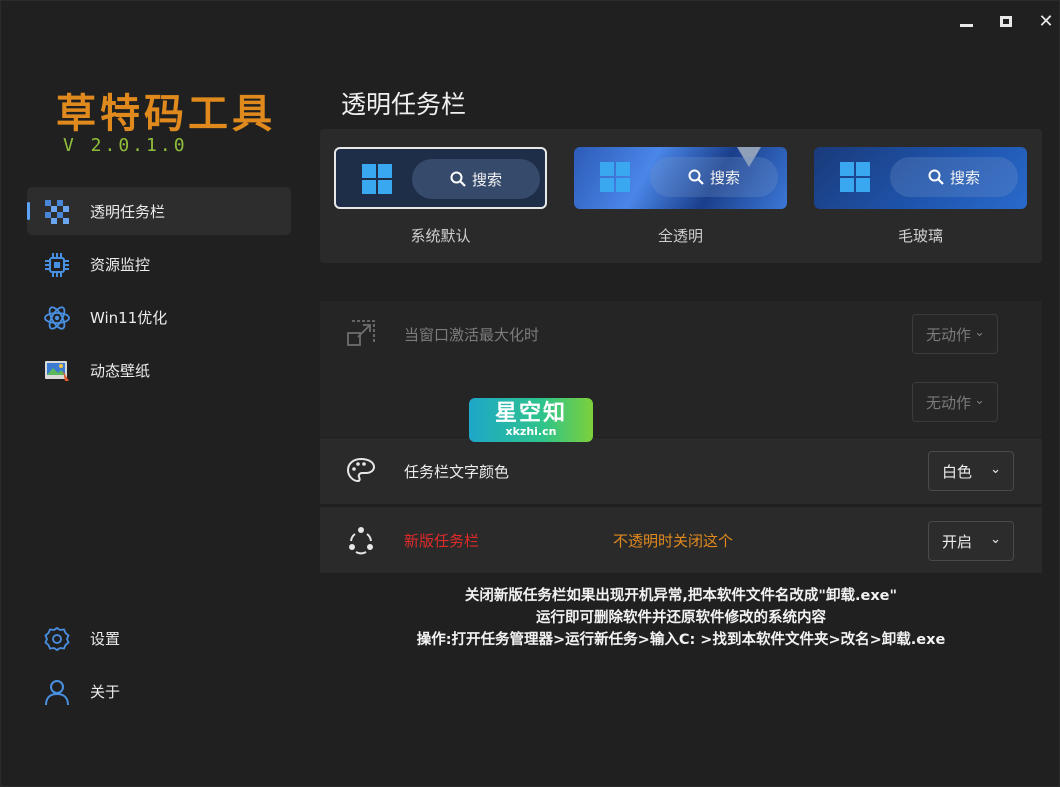 This screenshot has height=787, width=1060. I want to click on checker-icon, so click(57, 212).